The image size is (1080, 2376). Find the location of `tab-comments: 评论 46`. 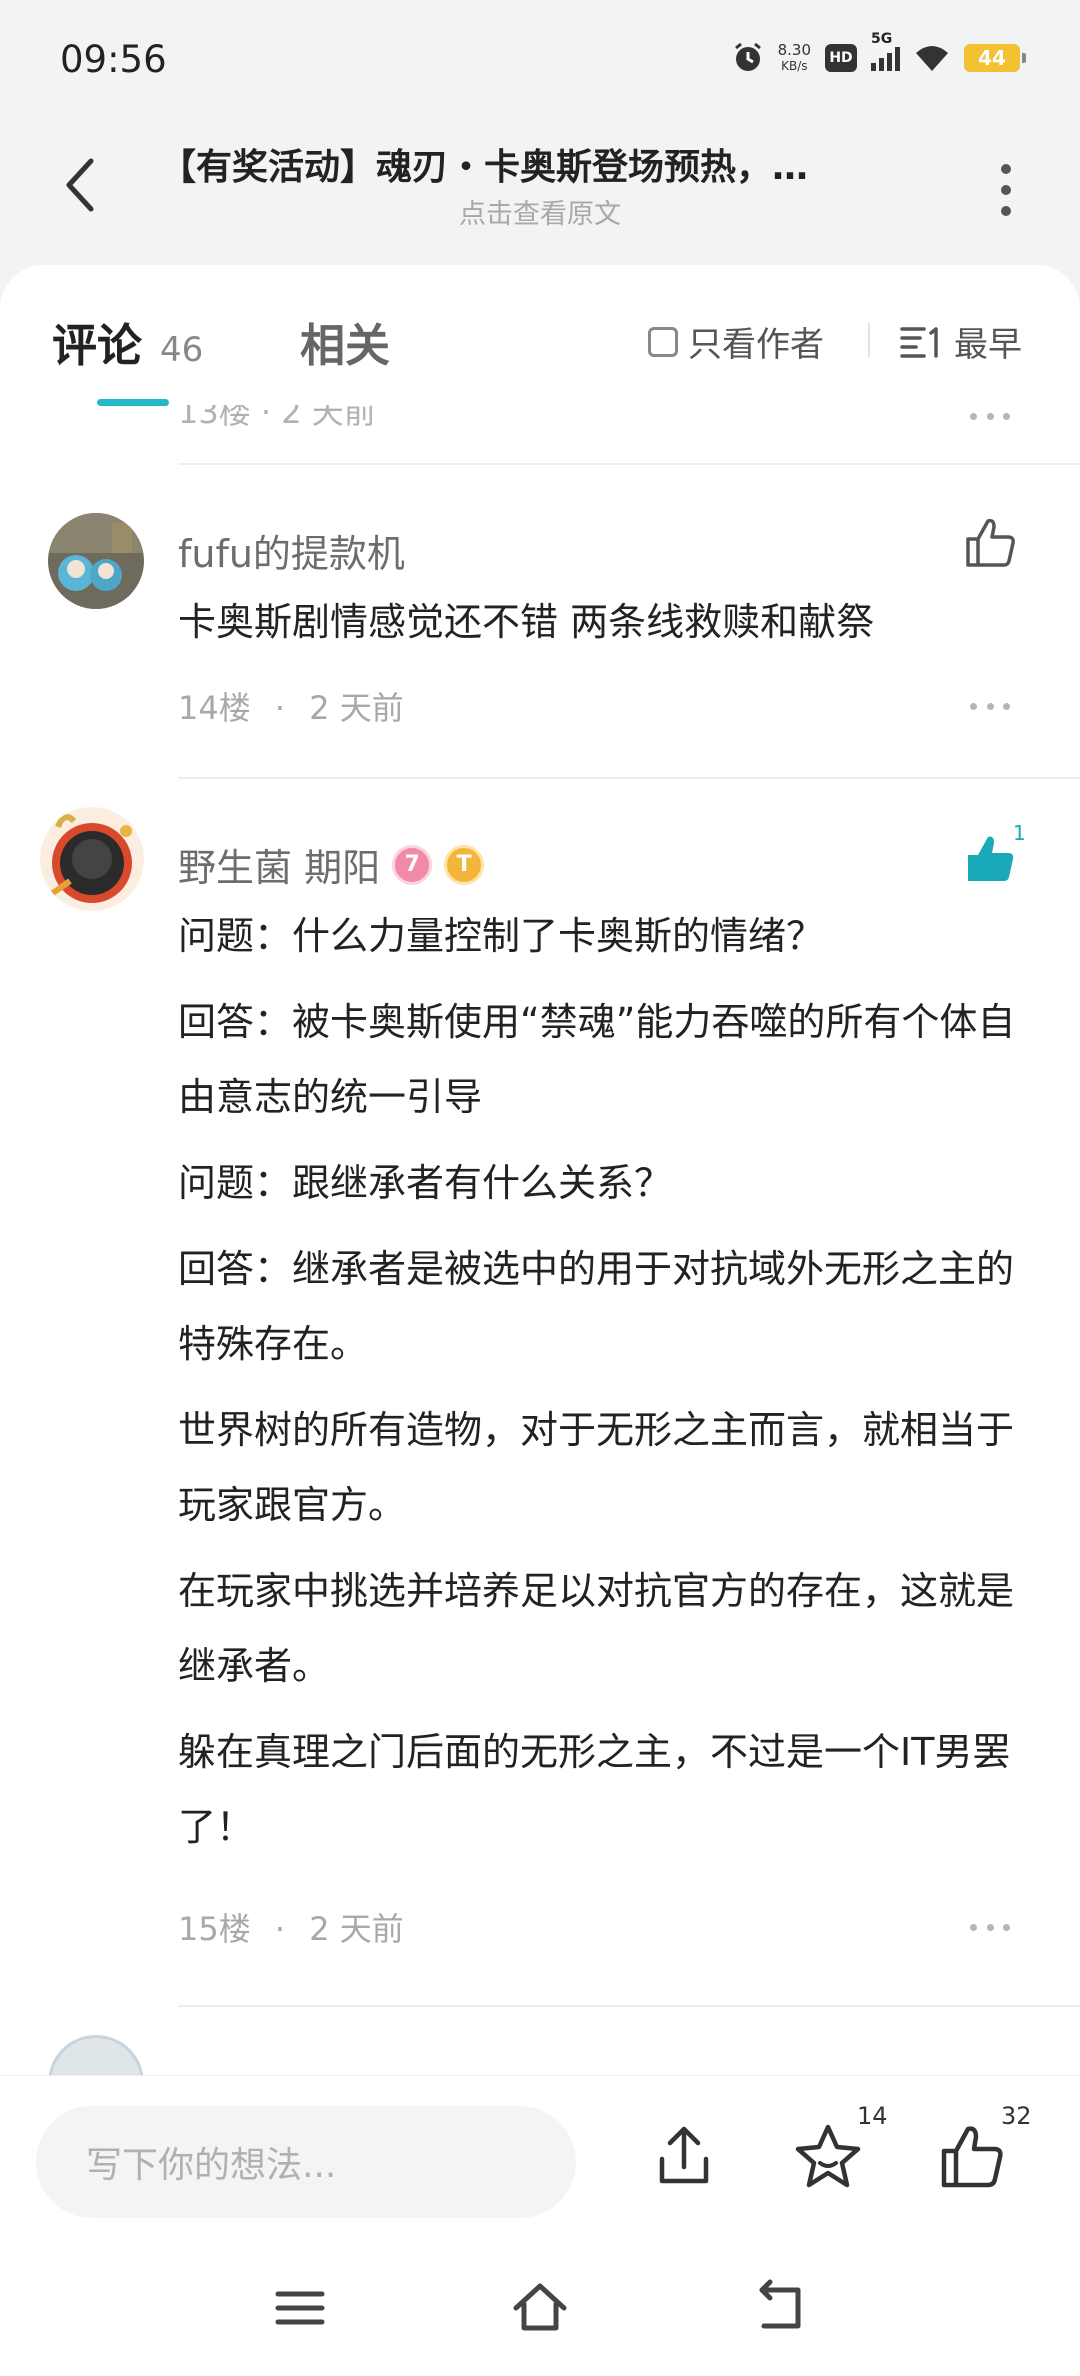

tab-comments: 评论 46 is located at coordinates (127, 341).